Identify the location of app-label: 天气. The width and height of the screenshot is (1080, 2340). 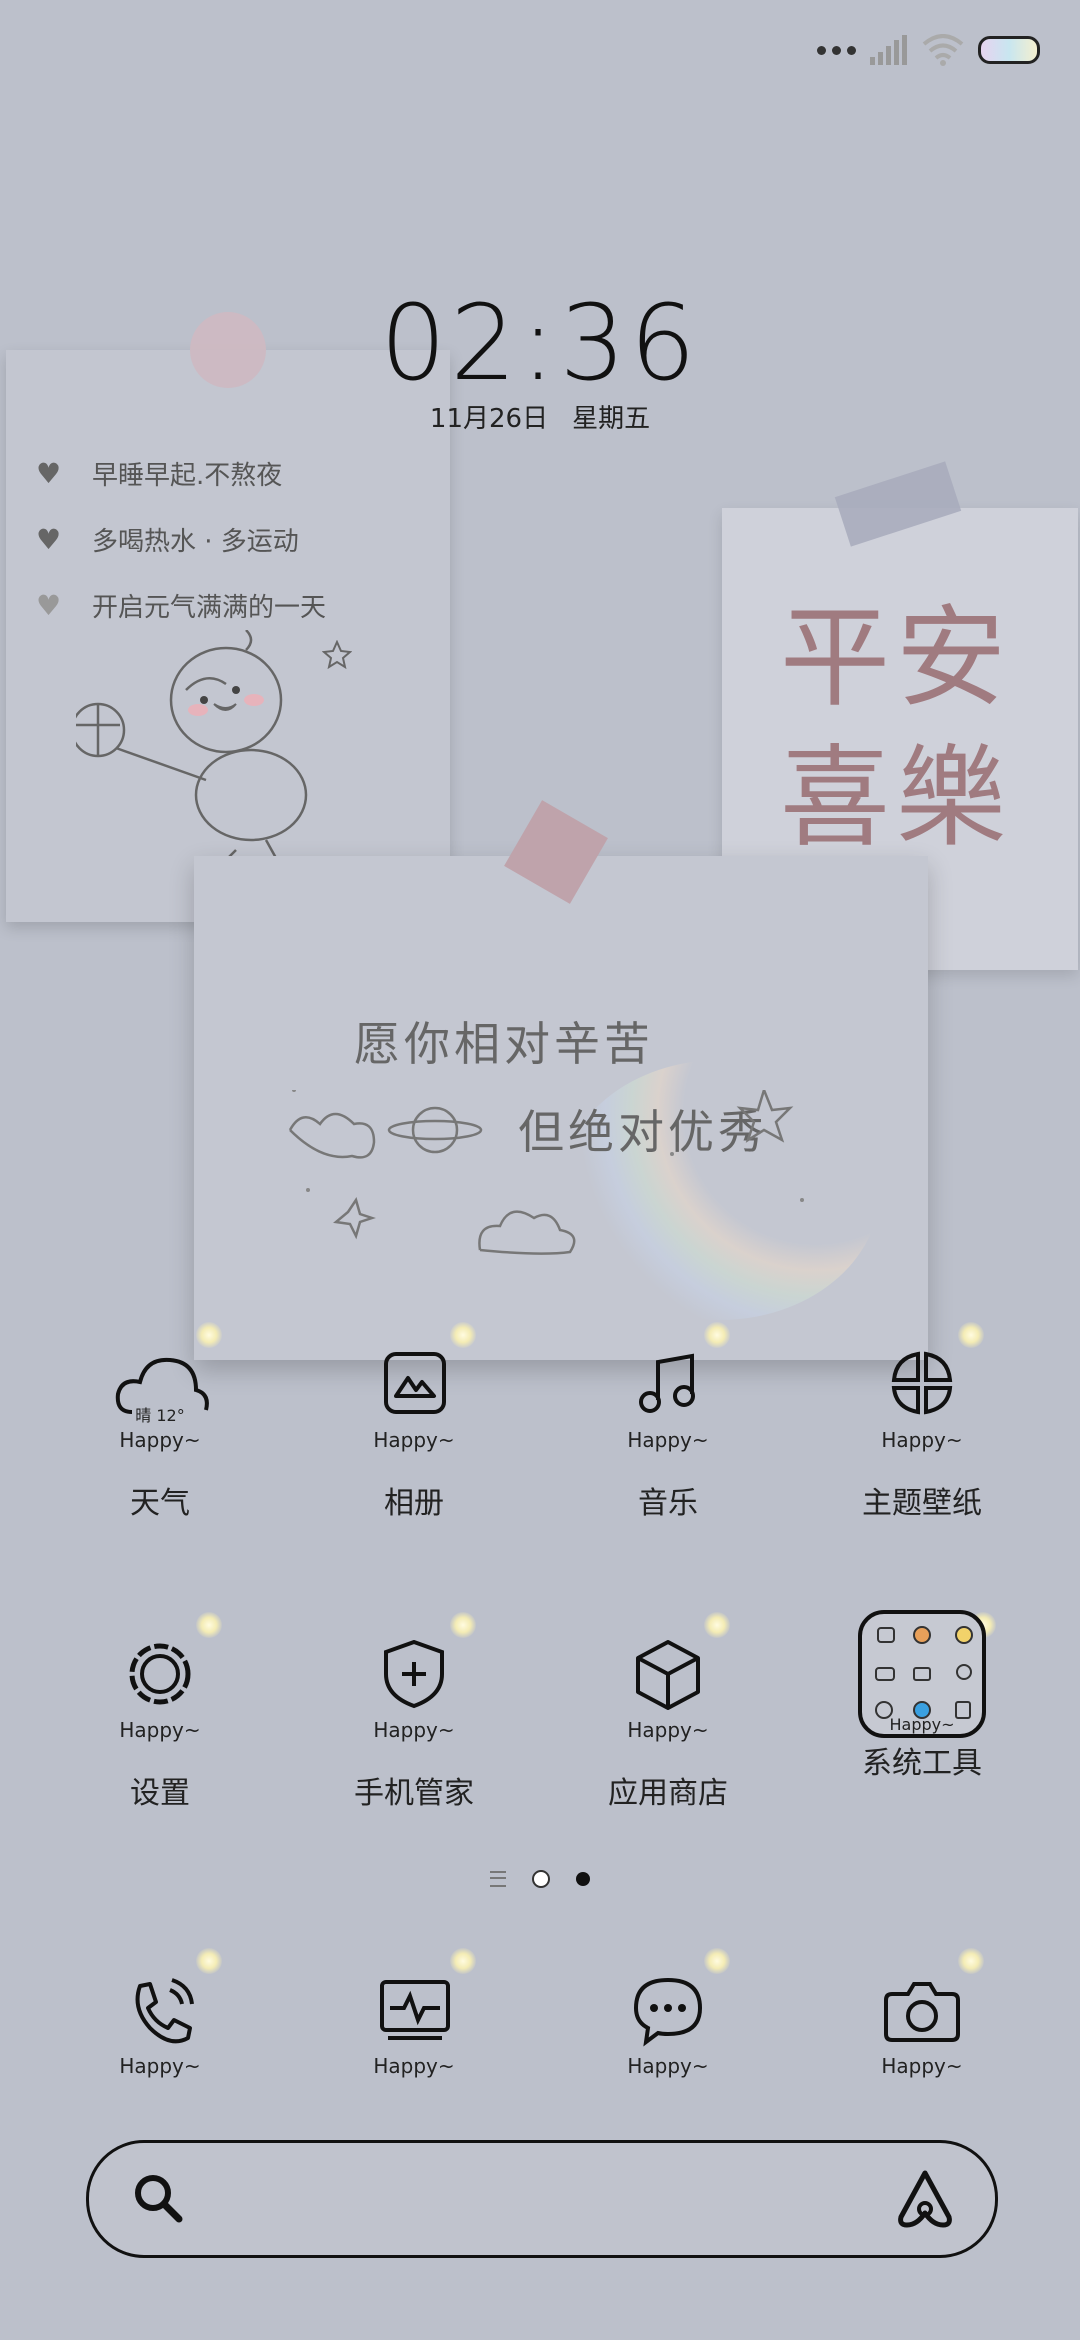
(160, 1503).